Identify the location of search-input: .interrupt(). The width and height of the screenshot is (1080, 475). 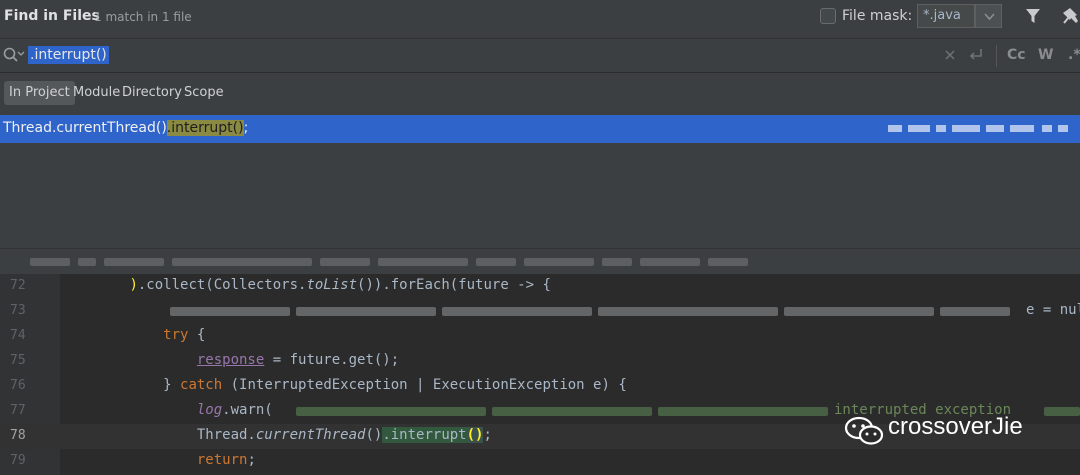
(68, 55).